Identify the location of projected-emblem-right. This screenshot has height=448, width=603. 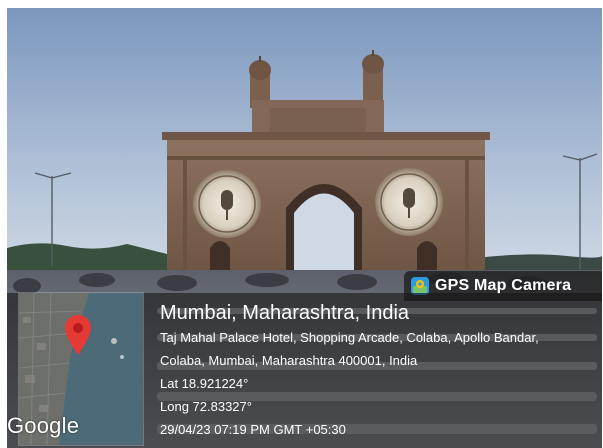
(409, 202).